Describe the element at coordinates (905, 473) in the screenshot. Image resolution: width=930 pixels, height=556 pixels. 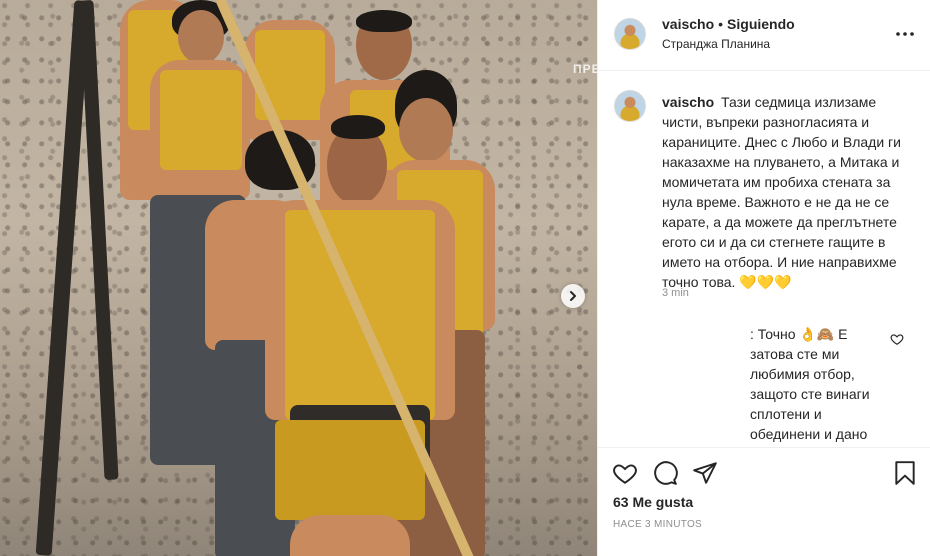
I see `bookmark-icon` at that location.